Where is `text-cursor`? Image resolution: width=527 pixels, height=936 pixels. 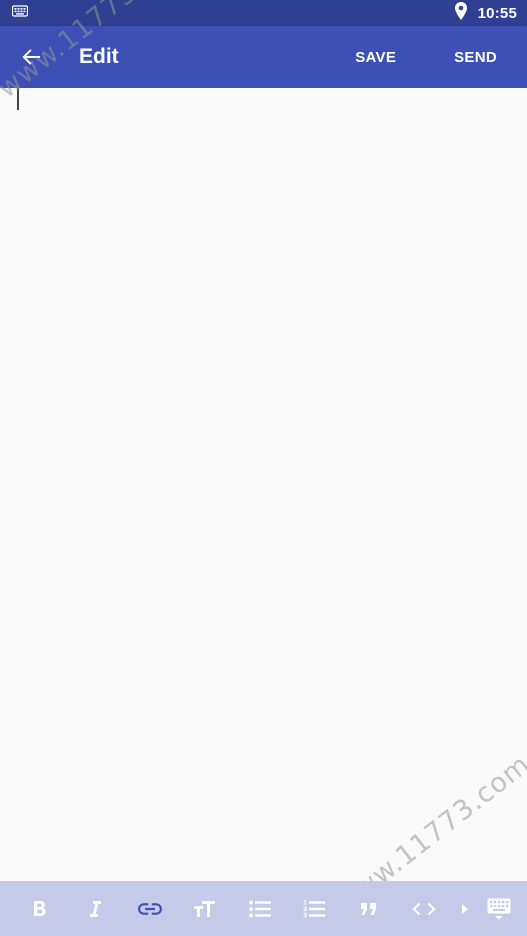
text-cursor is located at coordinates (18, 99).